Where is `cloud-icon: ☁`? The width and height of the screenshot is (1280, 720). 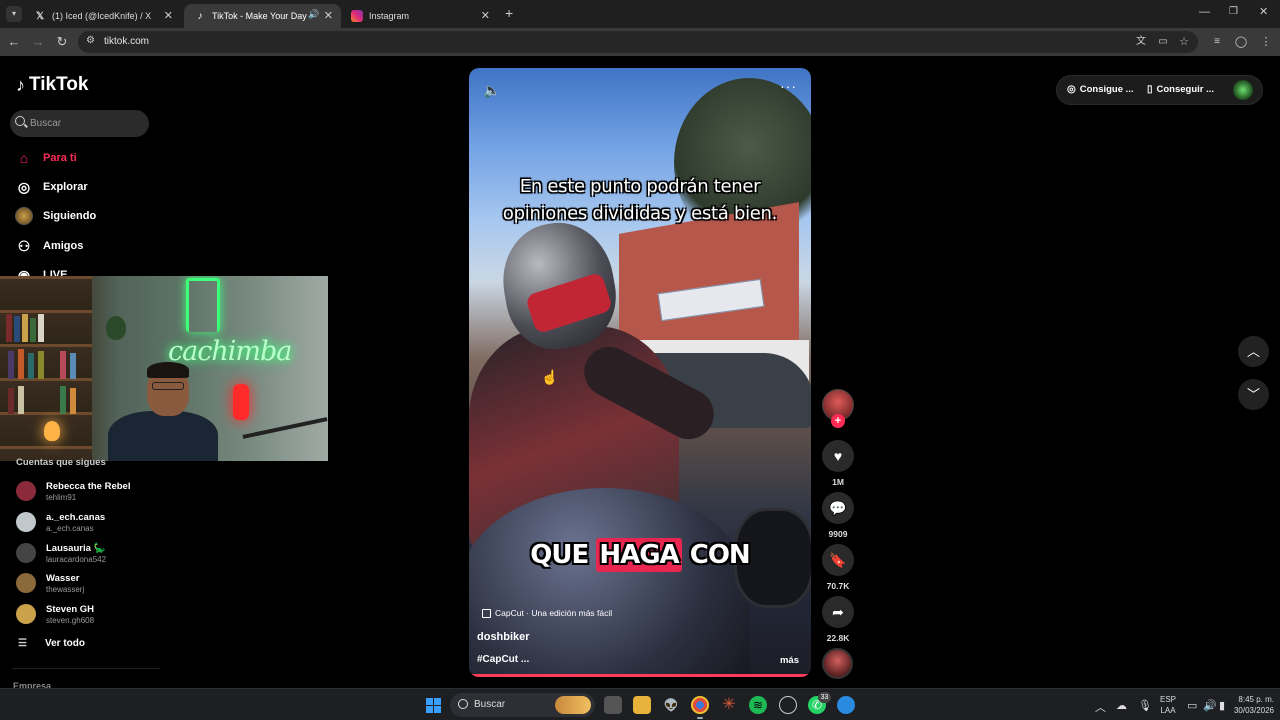
cloud-icon: ☁ is located at coordinates (1121, 705).